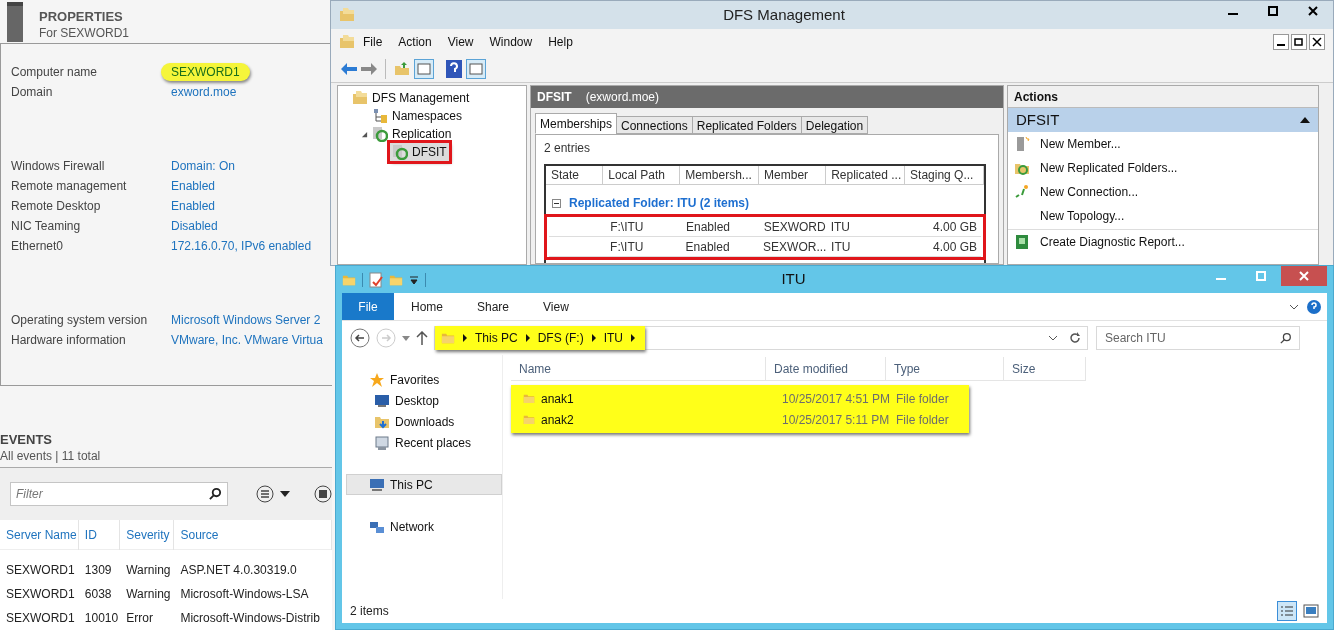 Image resolution: width=1334 pixels, height=630 pixels. What do you see at coordinates (247, 339) in the screenshot?
I see `property-value: VMware, Inc. VMware Virtua` at bounding box center [247, 339].